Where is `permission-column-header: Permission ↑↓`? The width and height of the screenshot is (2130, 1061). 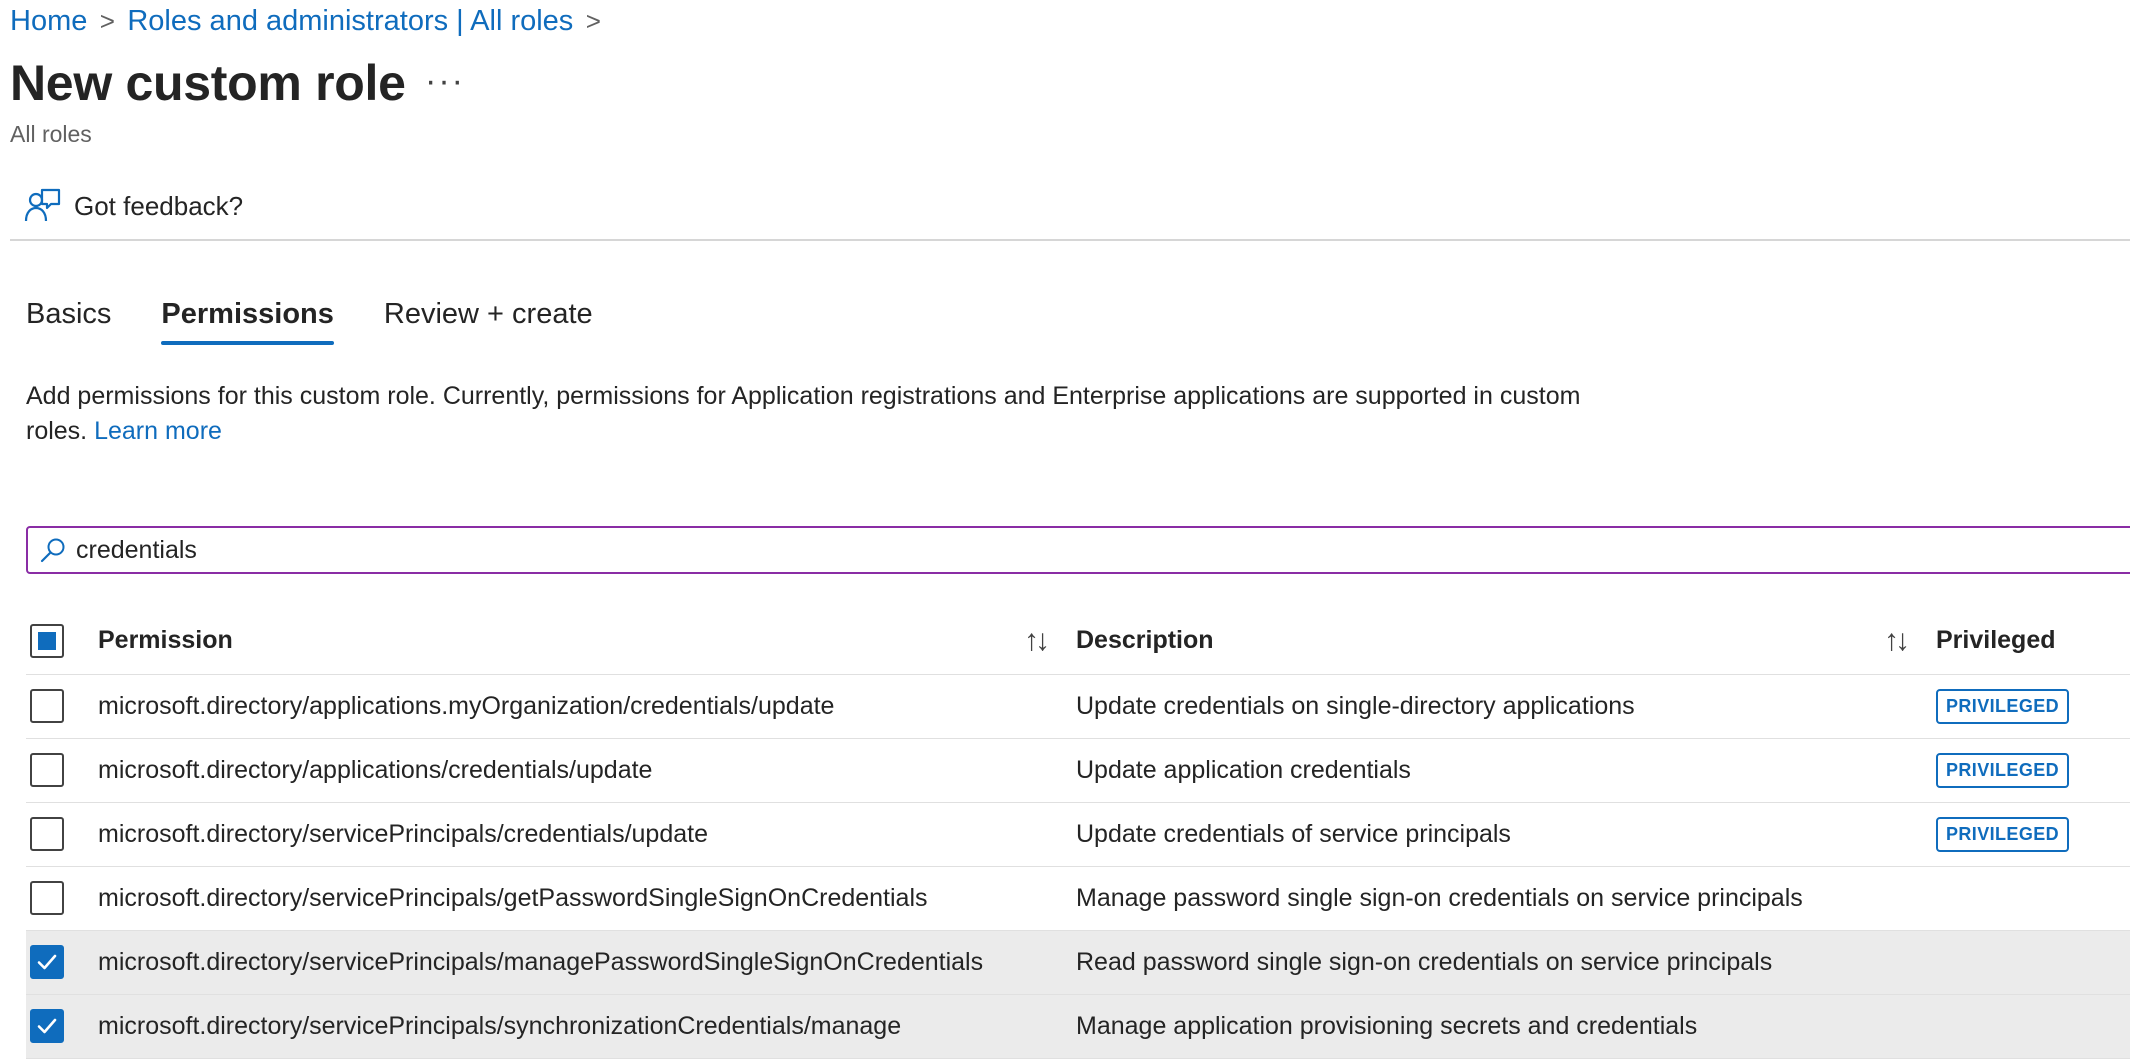
permission-column-header: Permission ↑↓ is located at coordinates (587, 641).